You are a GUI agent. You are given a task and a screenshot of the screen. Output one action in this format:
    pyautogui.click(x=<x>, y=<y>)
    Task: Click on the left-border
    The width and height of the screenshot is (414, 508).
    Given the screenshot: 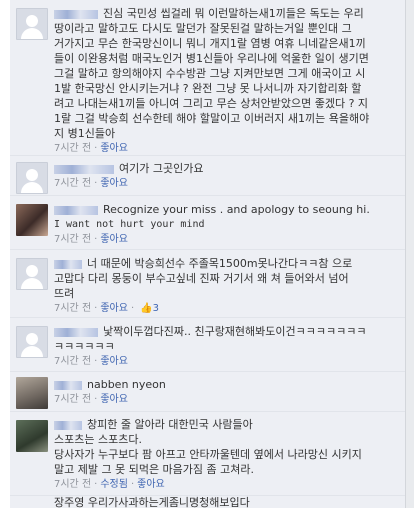 What is the action you would take?
    pyautogui.click(x=5, y=254)
    